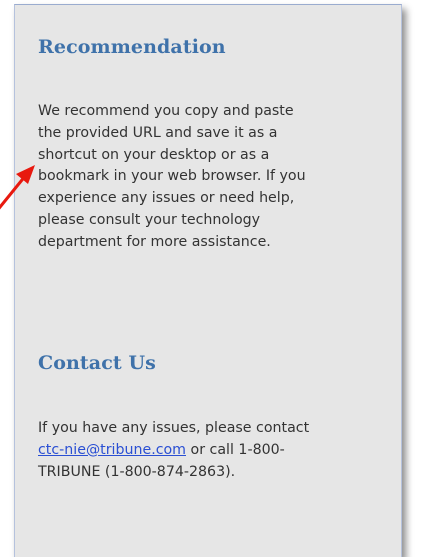  I want to click on recommendation-line: We recommend you copy and paste, so click(166, 111).